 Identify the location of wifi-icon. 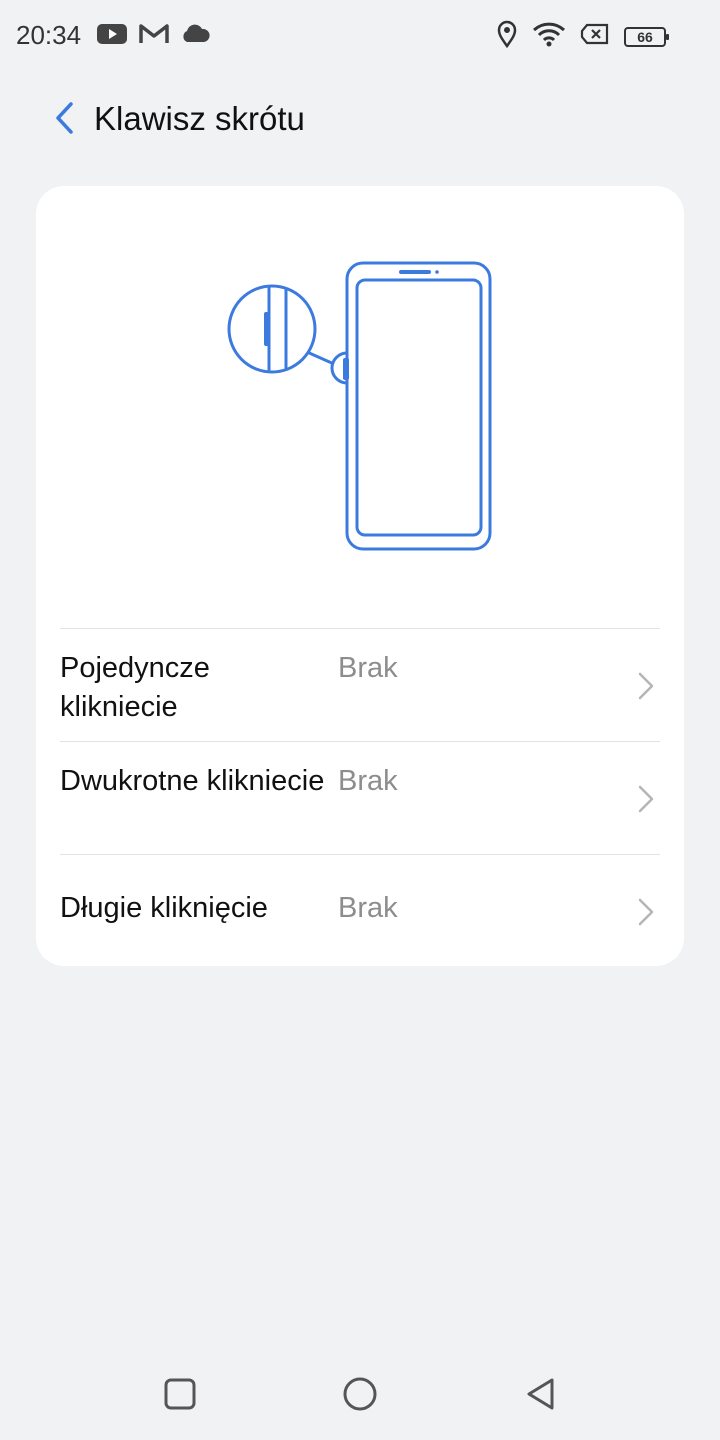
(549, 36).